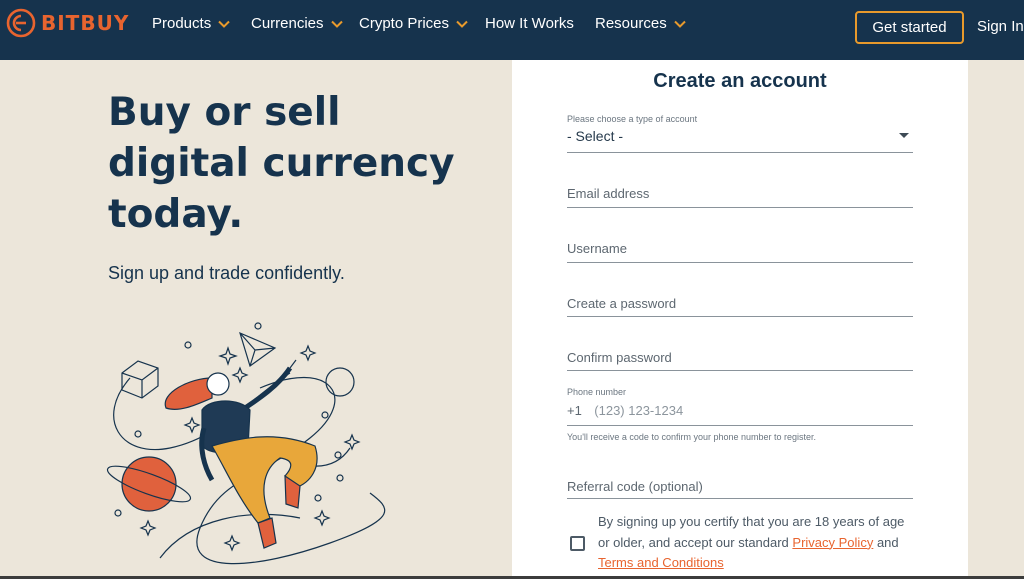  What do you see at coordinates (281, 163) in the screenshot?
I see `hero-title: Buy or sell digital currency today.` at bounding box center [281, 163].